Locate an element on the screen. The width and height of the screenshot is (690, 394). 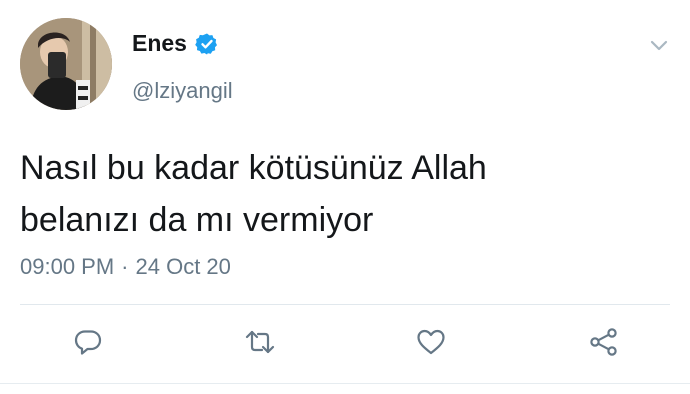
share-button is located at coordinates (604, 342).